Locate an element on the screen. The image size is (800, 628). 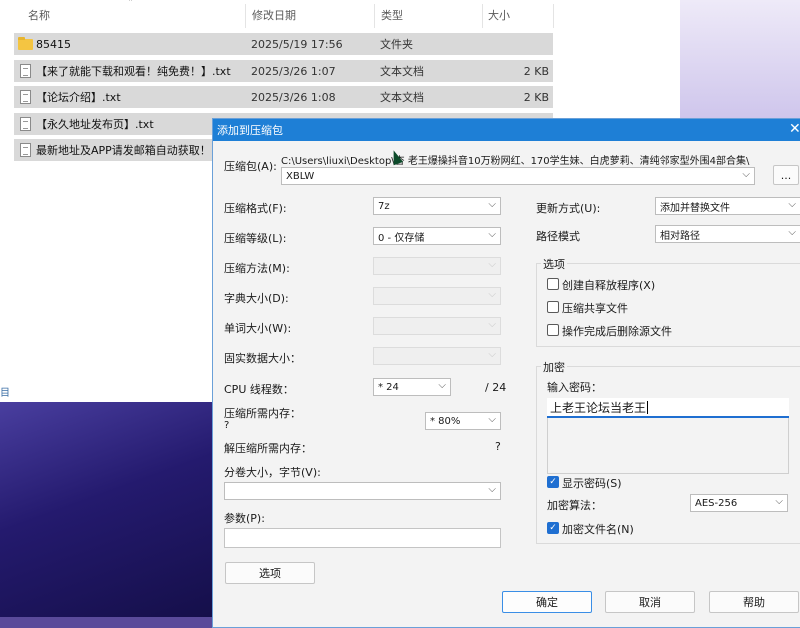
column-size-label: 大小 is located at coordinates (499, 15).